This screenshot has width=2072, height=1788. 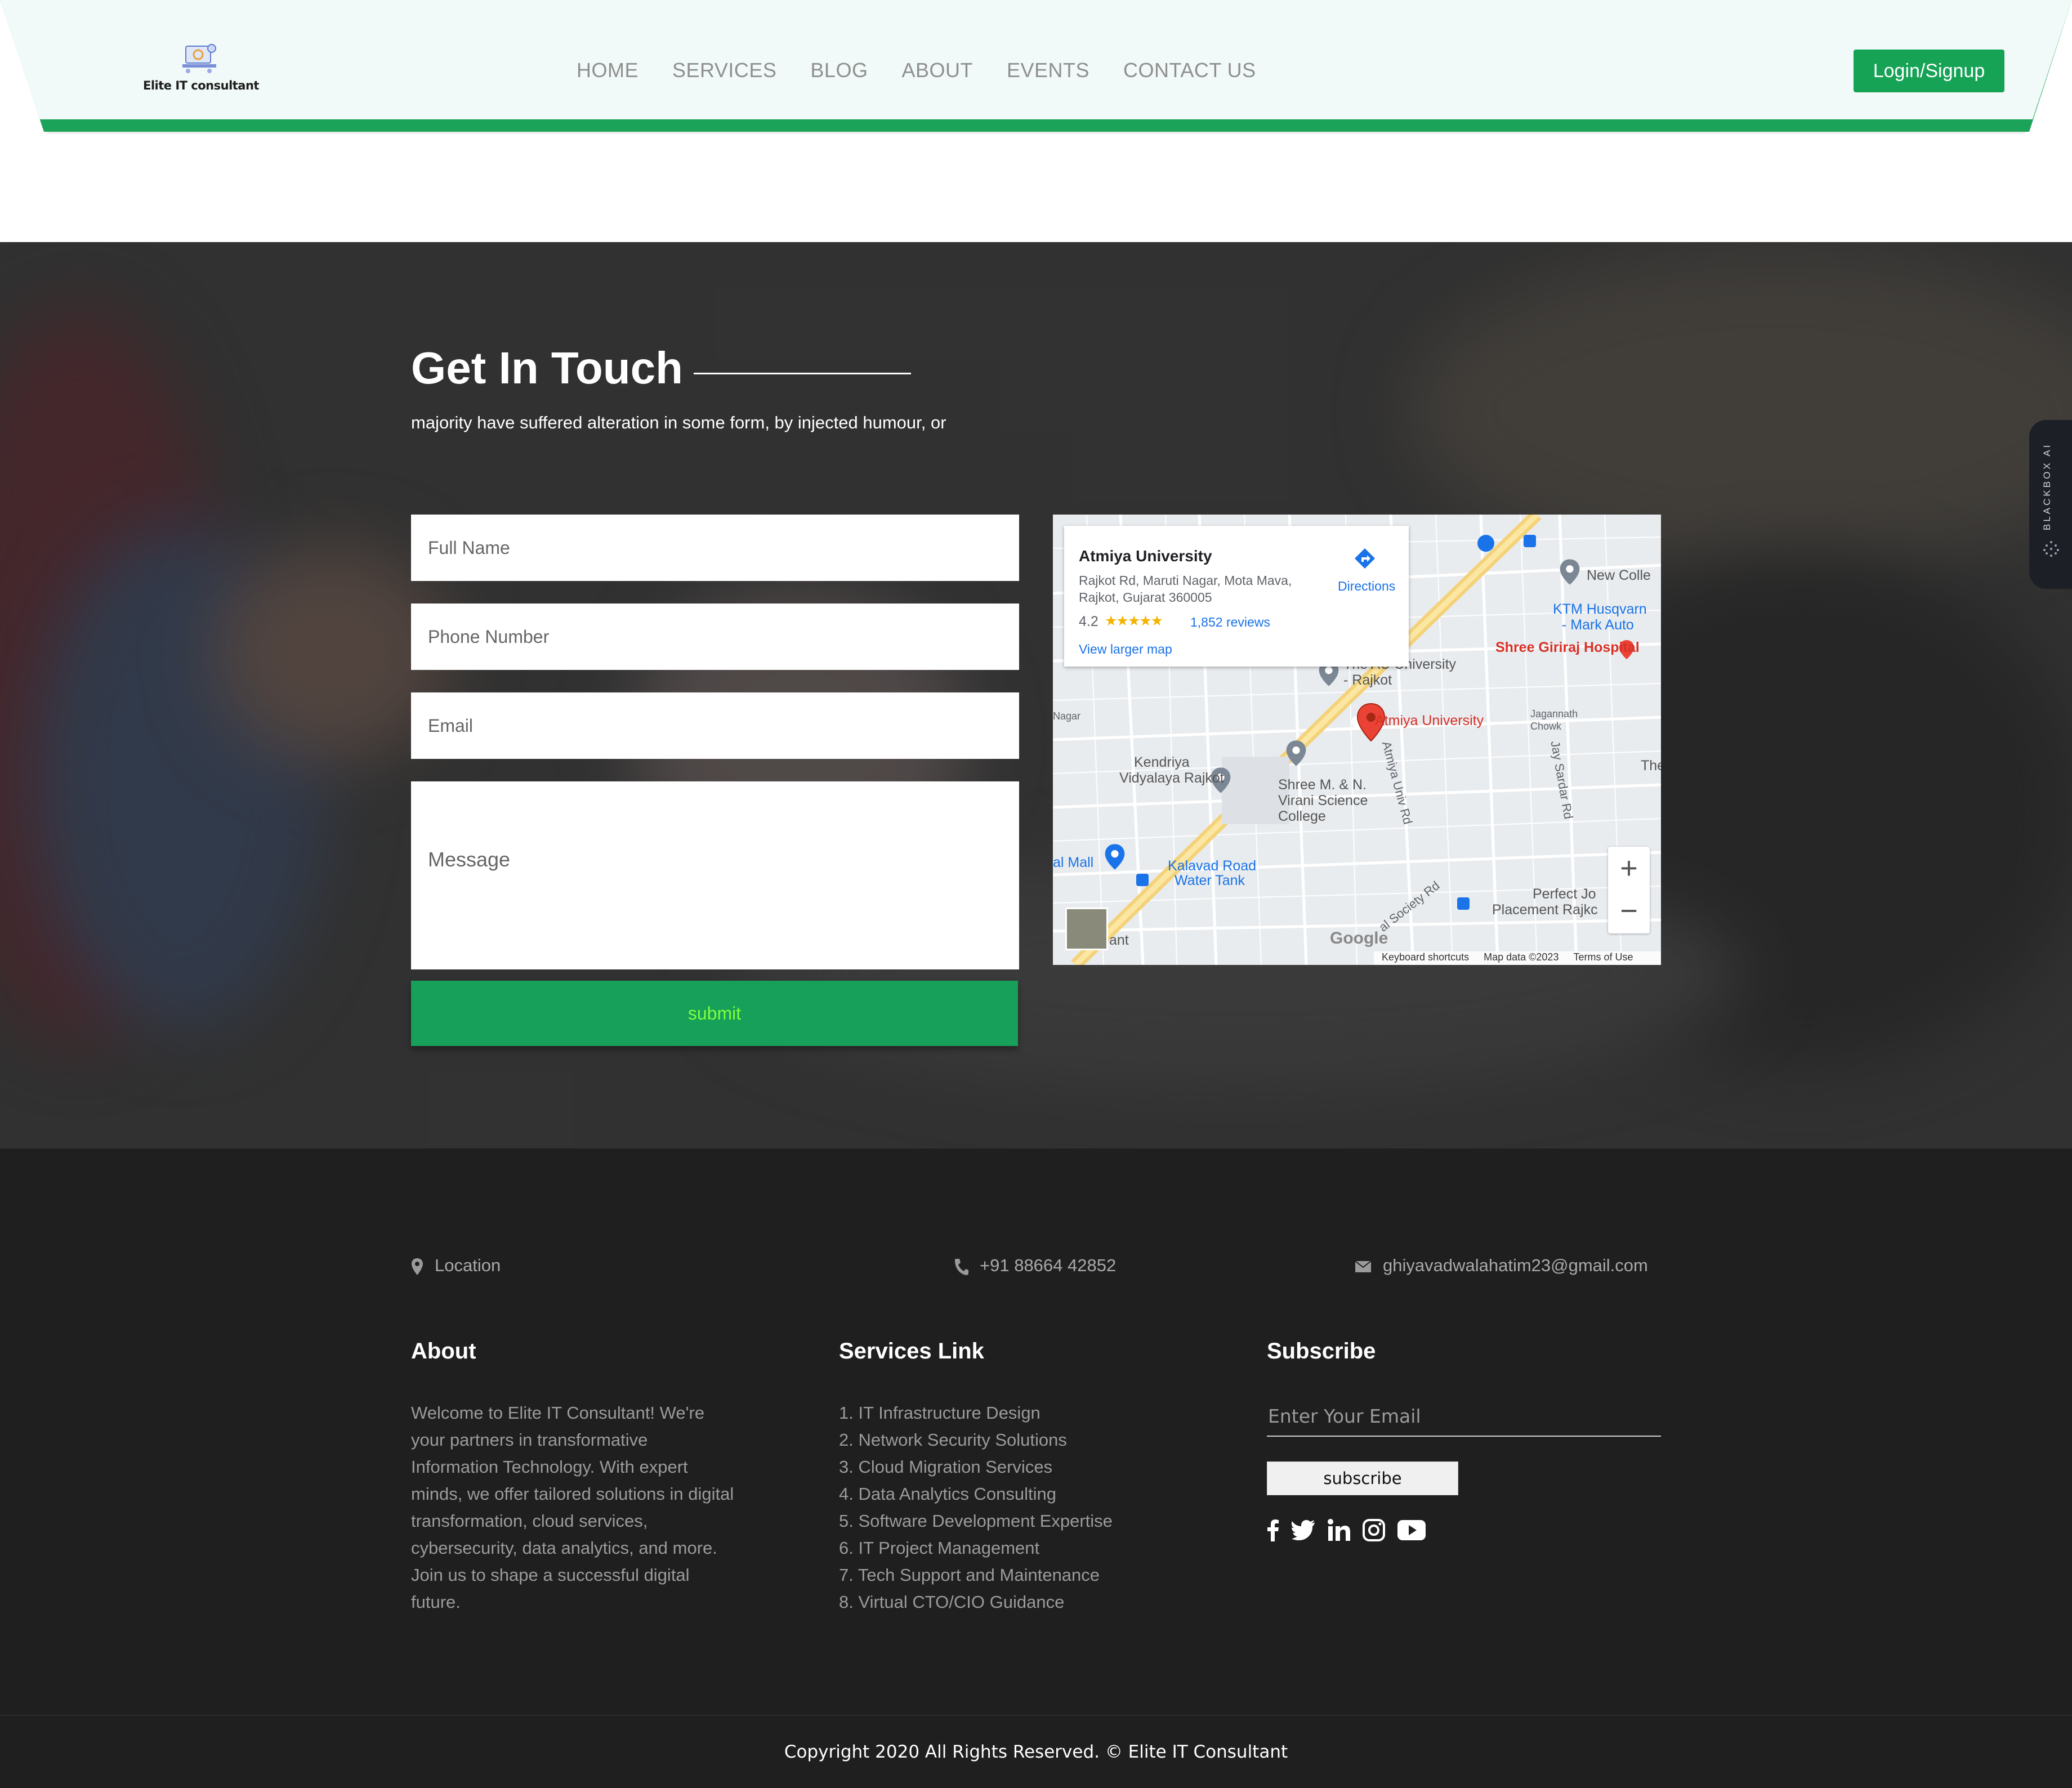 I want to click on place-rating: 4.2, so click(x=1088, y=621).